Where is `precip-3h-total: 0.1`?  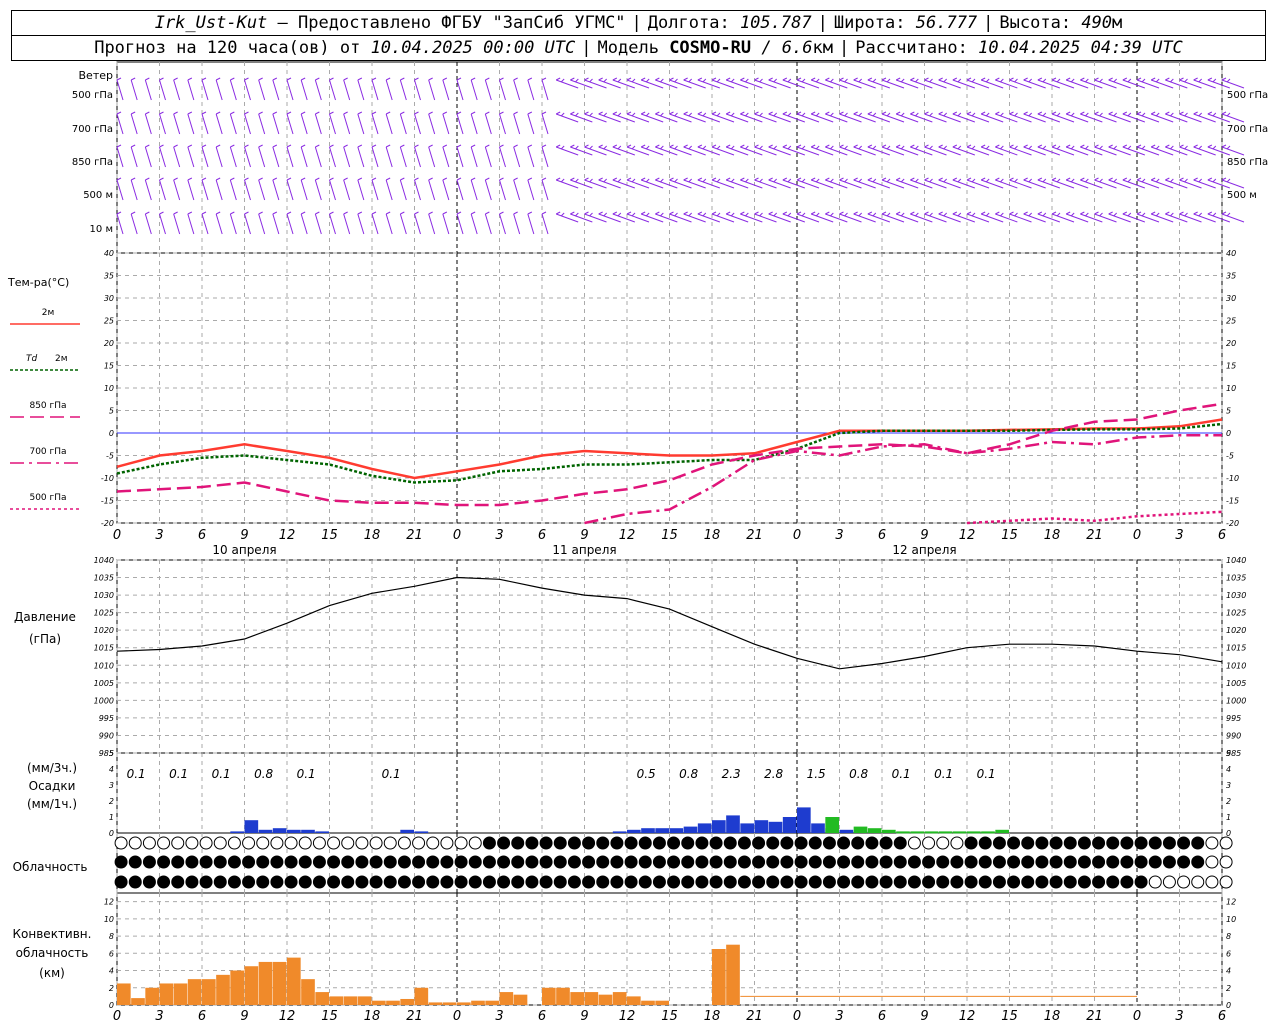
precip-3h-total: 0.1 is located at coordinates (178, 774).